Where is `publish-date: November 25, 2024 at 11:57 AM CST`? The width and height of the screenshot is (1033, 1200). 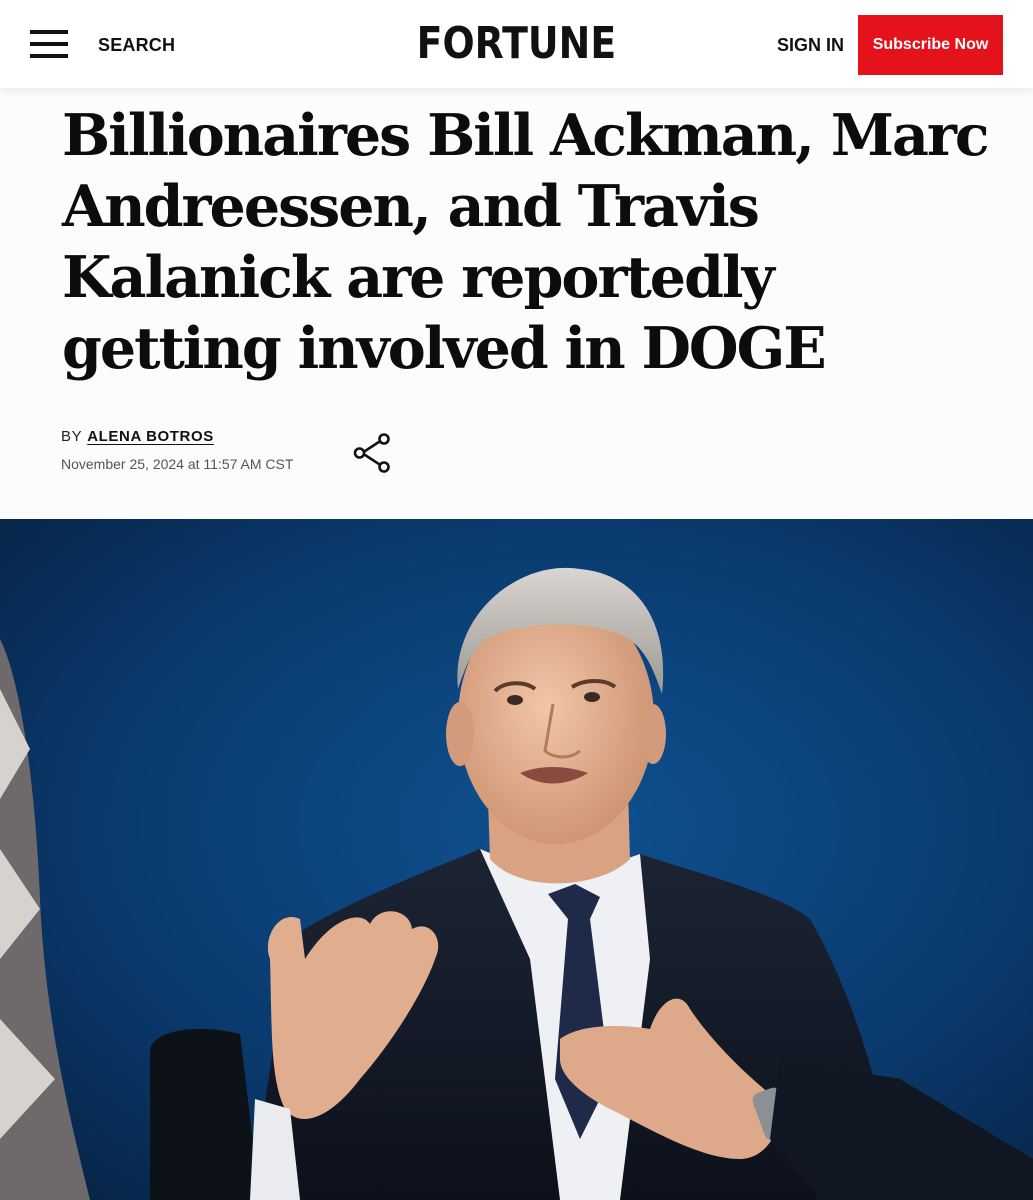 publish-date: November 25, 2024 at 11:57 AM CST is located at coordinates (177, 464).